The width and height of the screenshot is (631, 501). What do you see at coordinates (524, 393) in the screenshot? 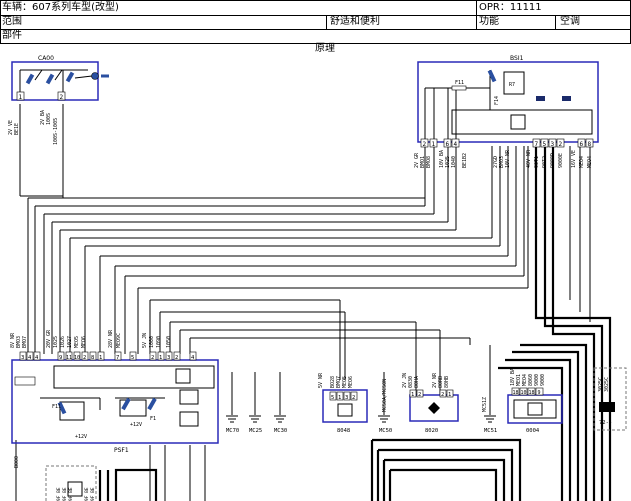
I see `c0004-pin: 10` at bounding box center [524, 393].